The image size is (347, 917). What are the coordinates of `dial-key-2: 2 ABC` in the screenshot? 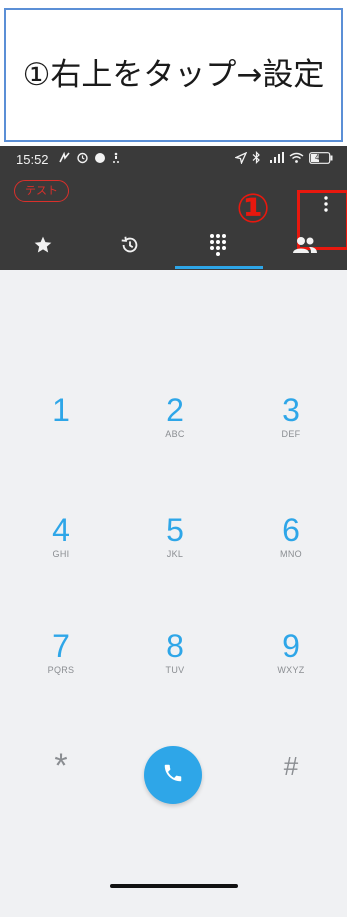 It's located at (175, 432).